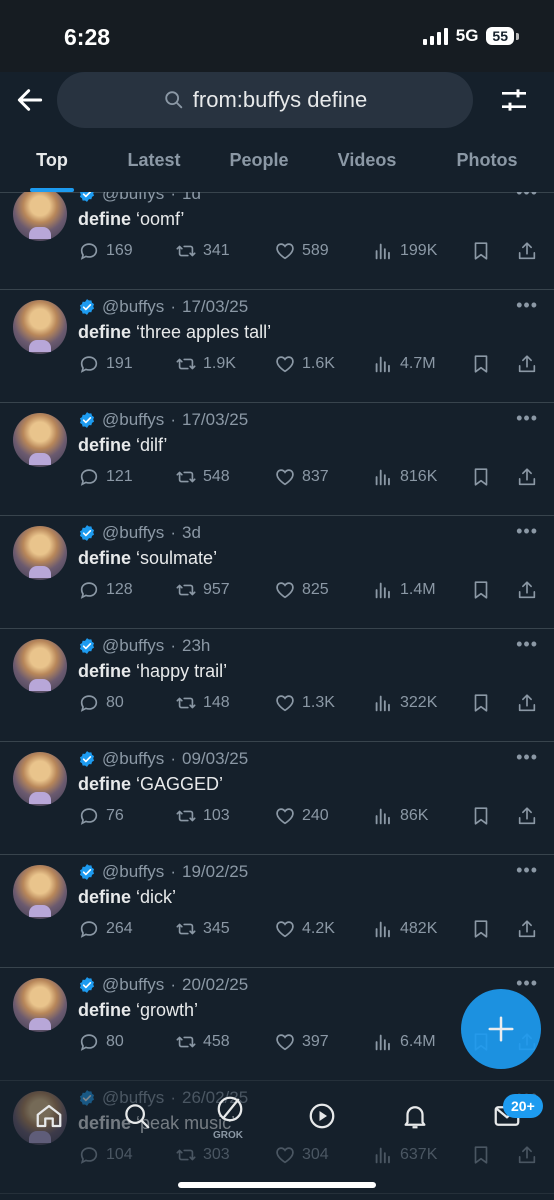 This screenshot has width=554, height=1200. What do you see at coordinates (49, 1116) in the screenshot?
I see `home-icon` at bounding box center [49, 1116].